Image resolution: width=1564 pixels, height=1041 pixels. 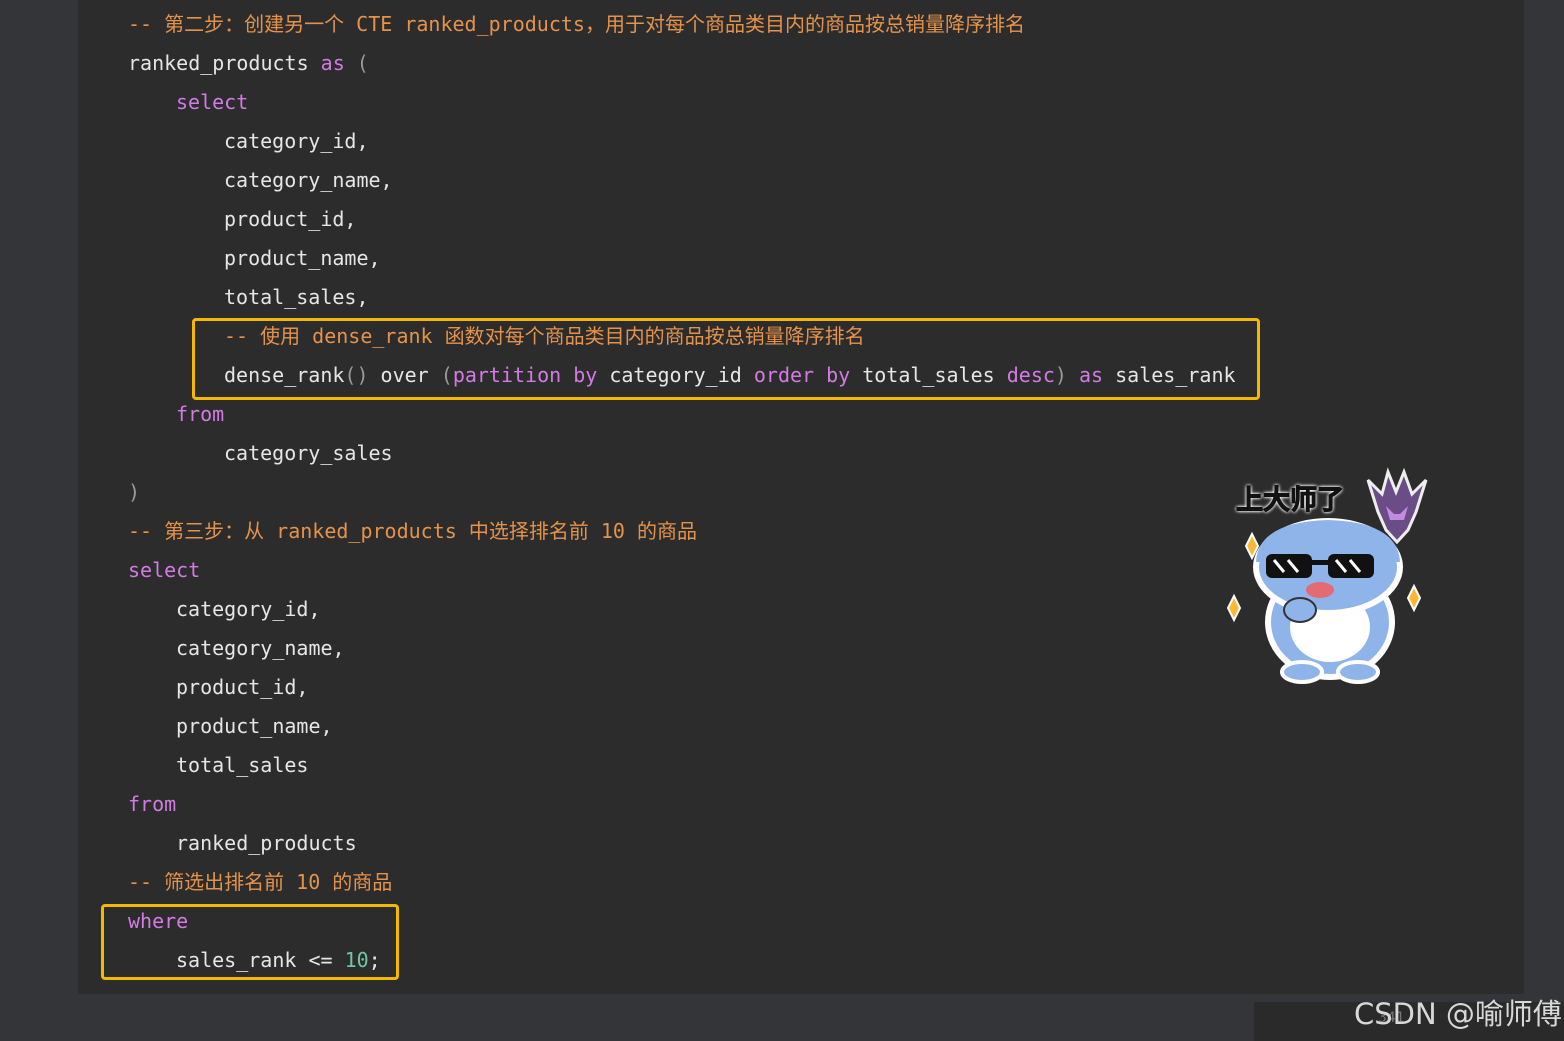 What do you see at coordinates (1290, 501) in the screenshot?
I see `sticker-caption: 上大师了` at bounding box center [1290, 501].